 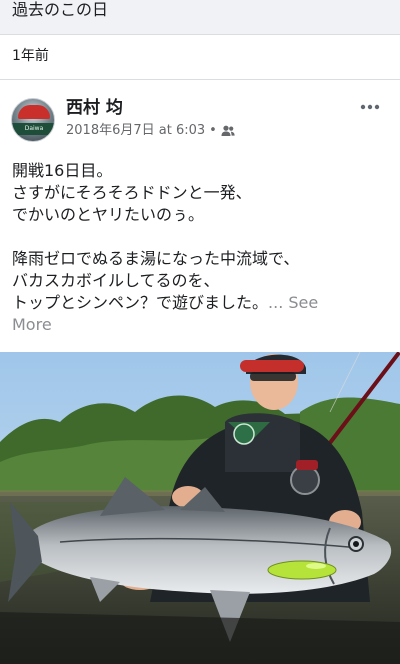 I want to click on post-line: 降雨ゼロでぬるま湯になった中流域で、, so click(x=156, y=258).